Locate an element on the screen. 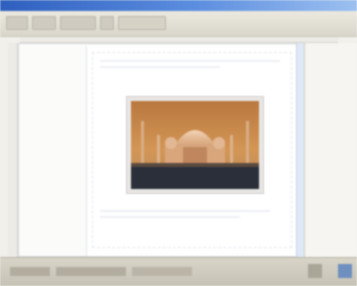 The height and width of the screenshot is (286, 357). tray-icon is located at coordinates (345, 271).